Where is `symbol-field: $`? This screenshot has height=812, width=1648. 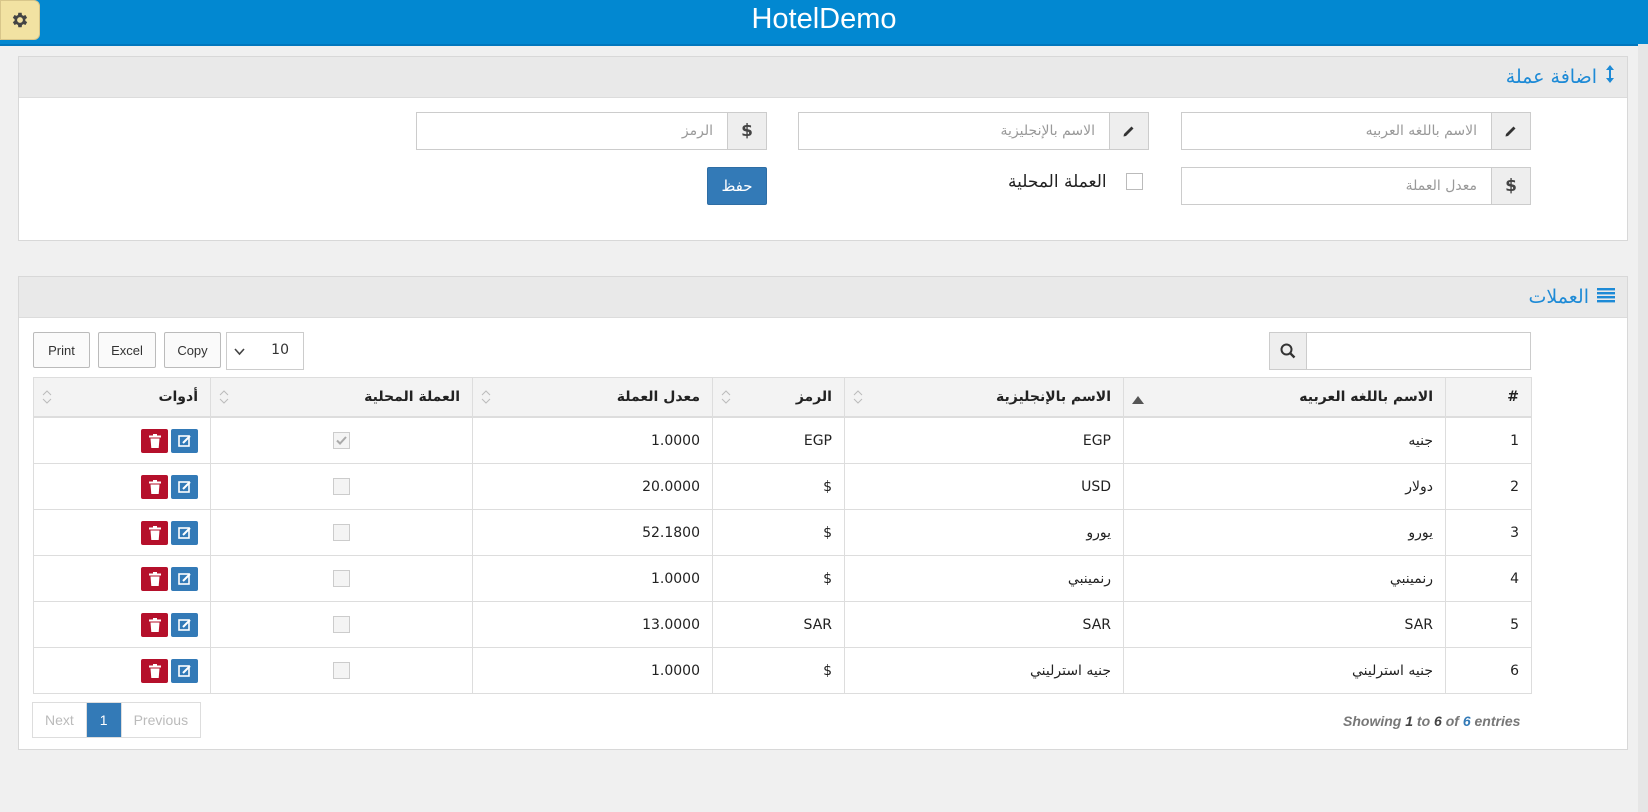 symbol-field: $ is located at coordinates (591, 131).